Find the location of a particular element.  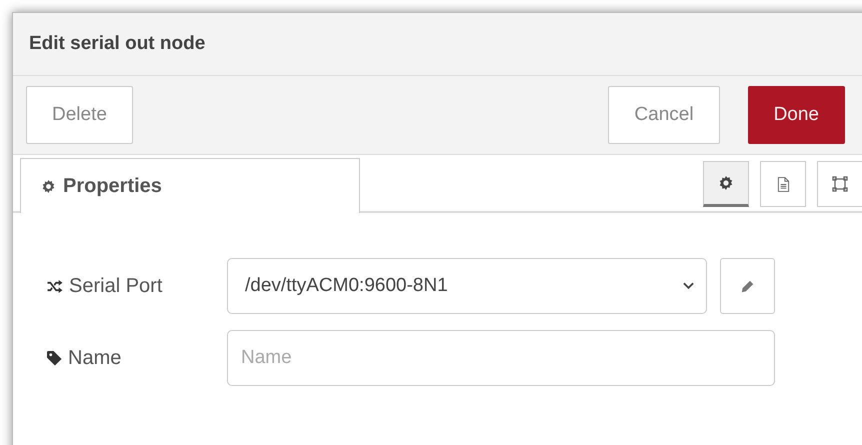

document-icon is located at coordinates (783, 184).